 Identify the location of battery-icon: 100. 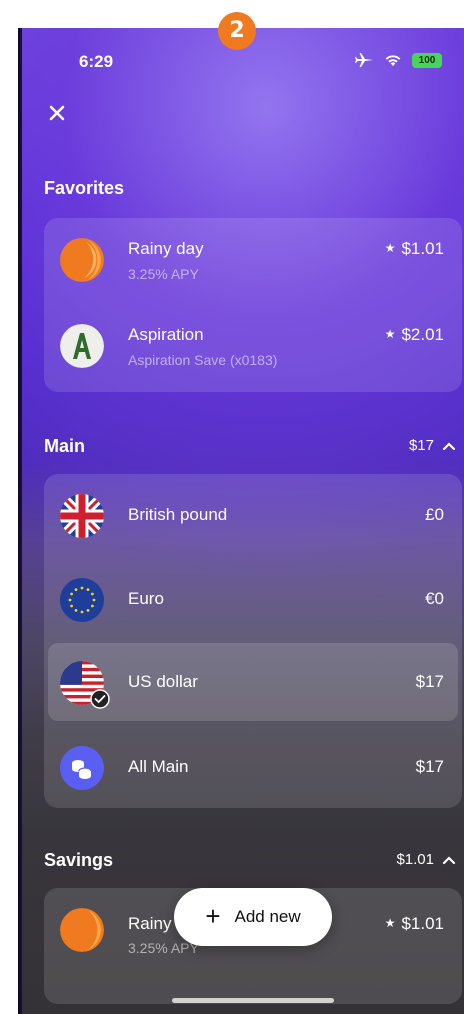
(427, 60).